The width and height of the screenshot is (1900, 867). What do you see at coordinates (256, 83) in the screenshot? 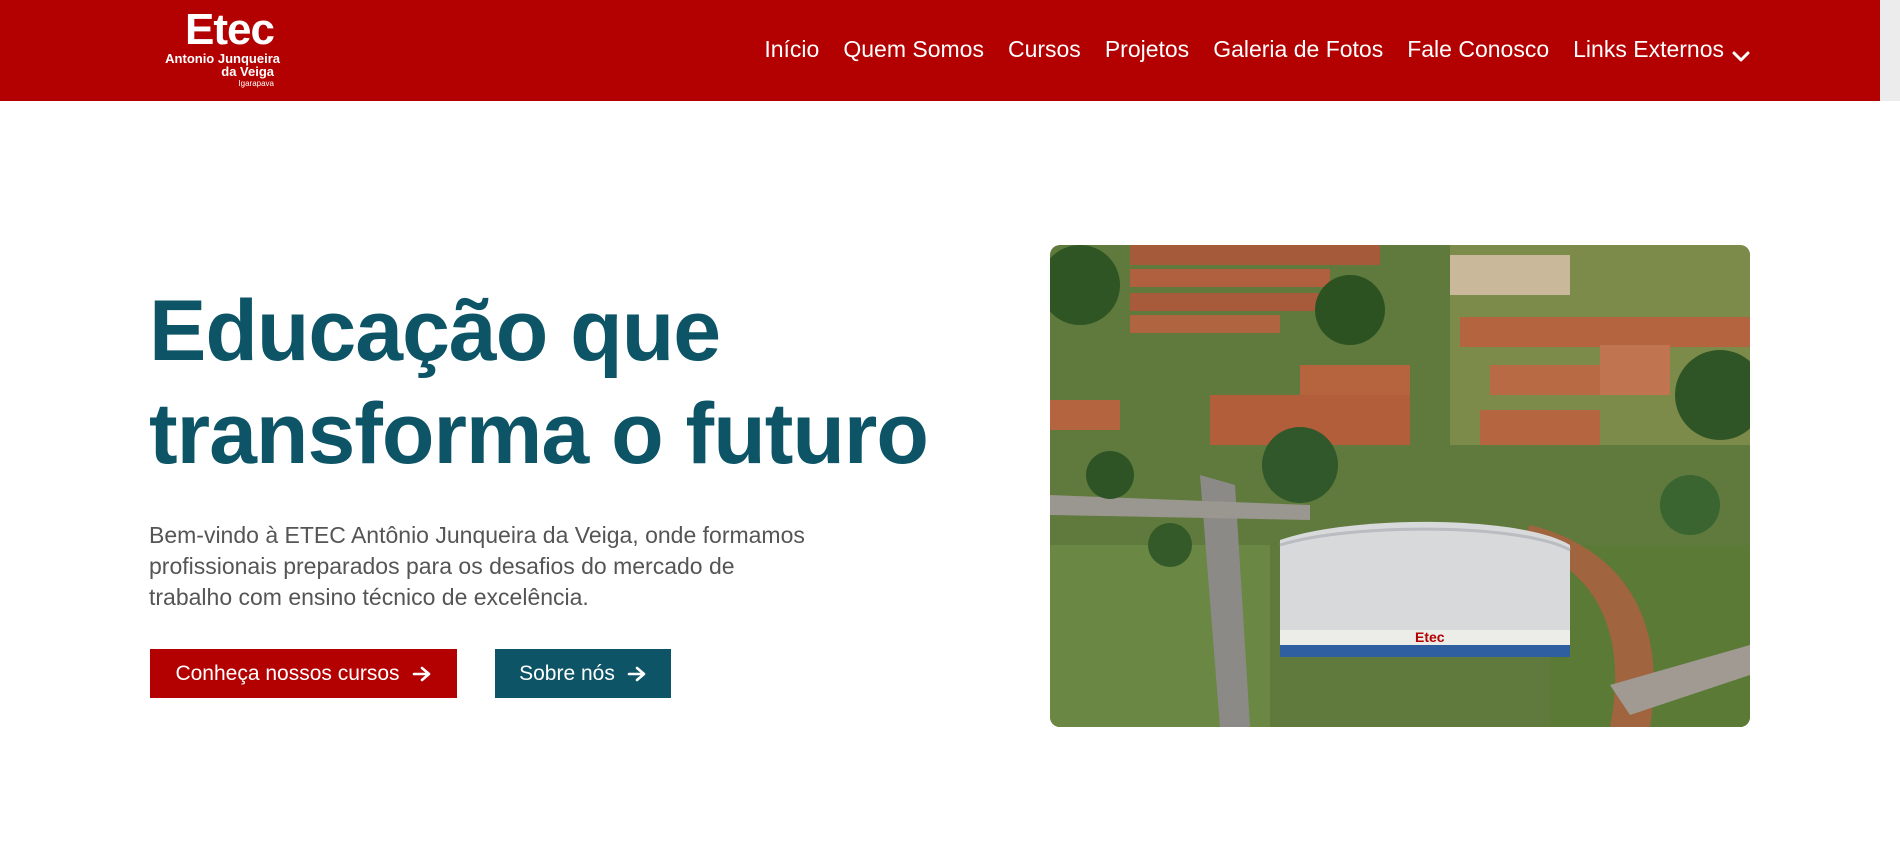
I see `logo-line-3: Igarapava` at bounding box center [256, 83].